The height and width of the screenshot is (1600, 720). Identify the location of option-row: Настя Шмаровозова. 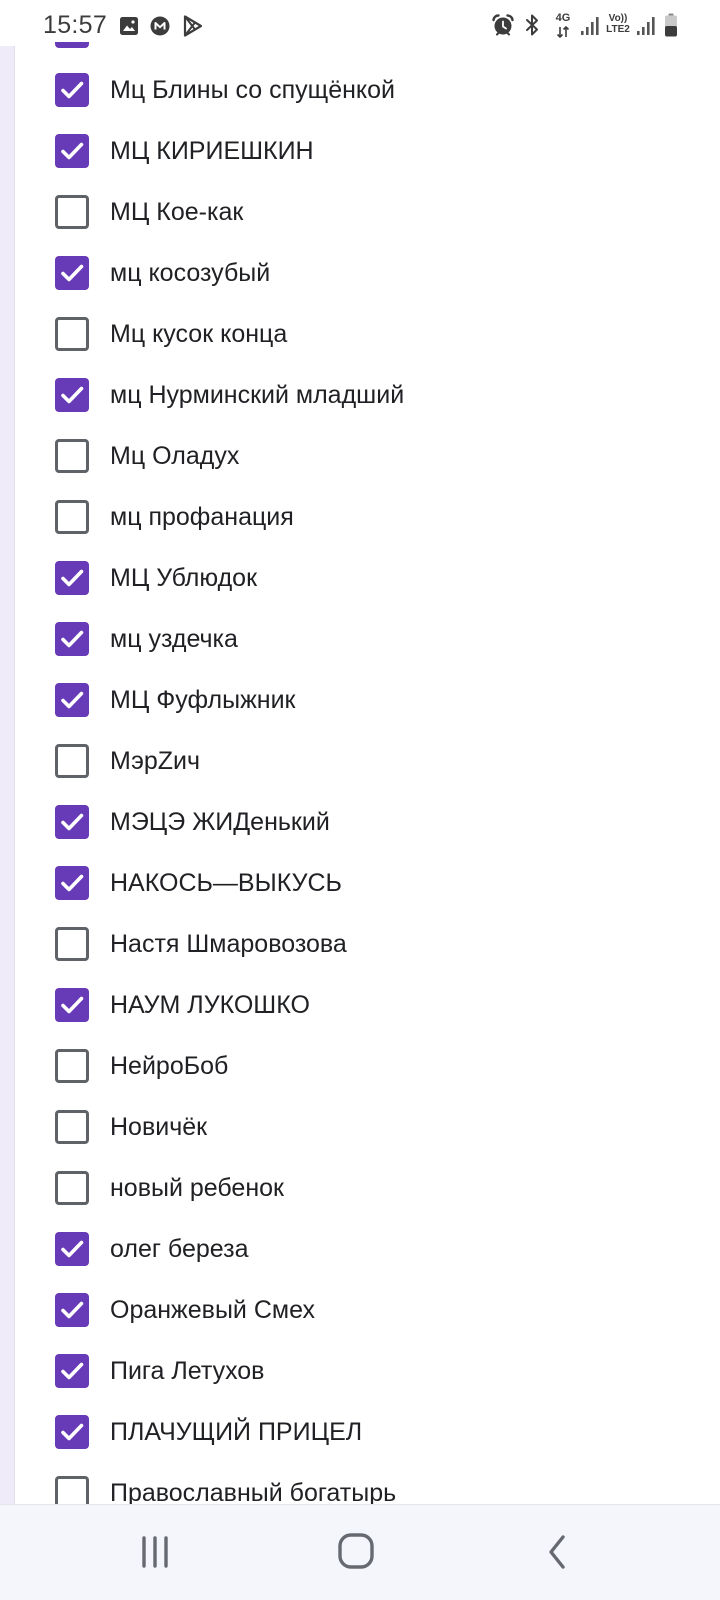
(360, 944).